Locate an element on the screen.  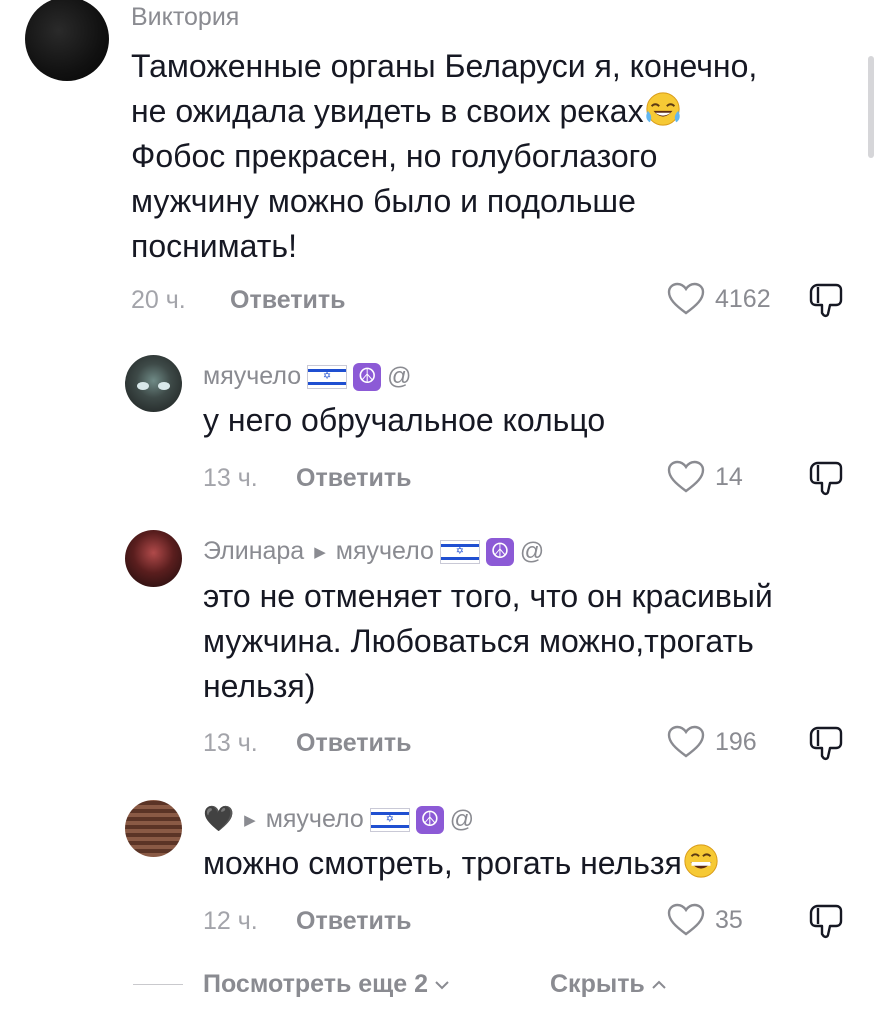
comment-time: 12 ч. is located at coordinates (230, 921).